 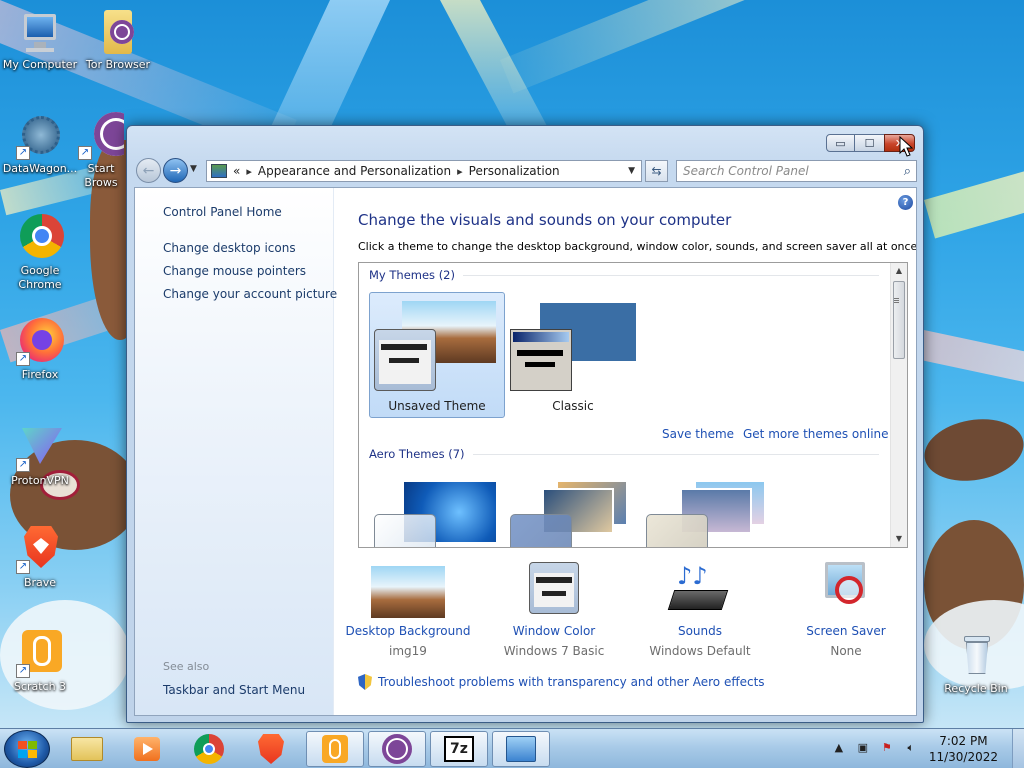 I want to click on mouse-cursor-icon, so click(x=906, y=146).